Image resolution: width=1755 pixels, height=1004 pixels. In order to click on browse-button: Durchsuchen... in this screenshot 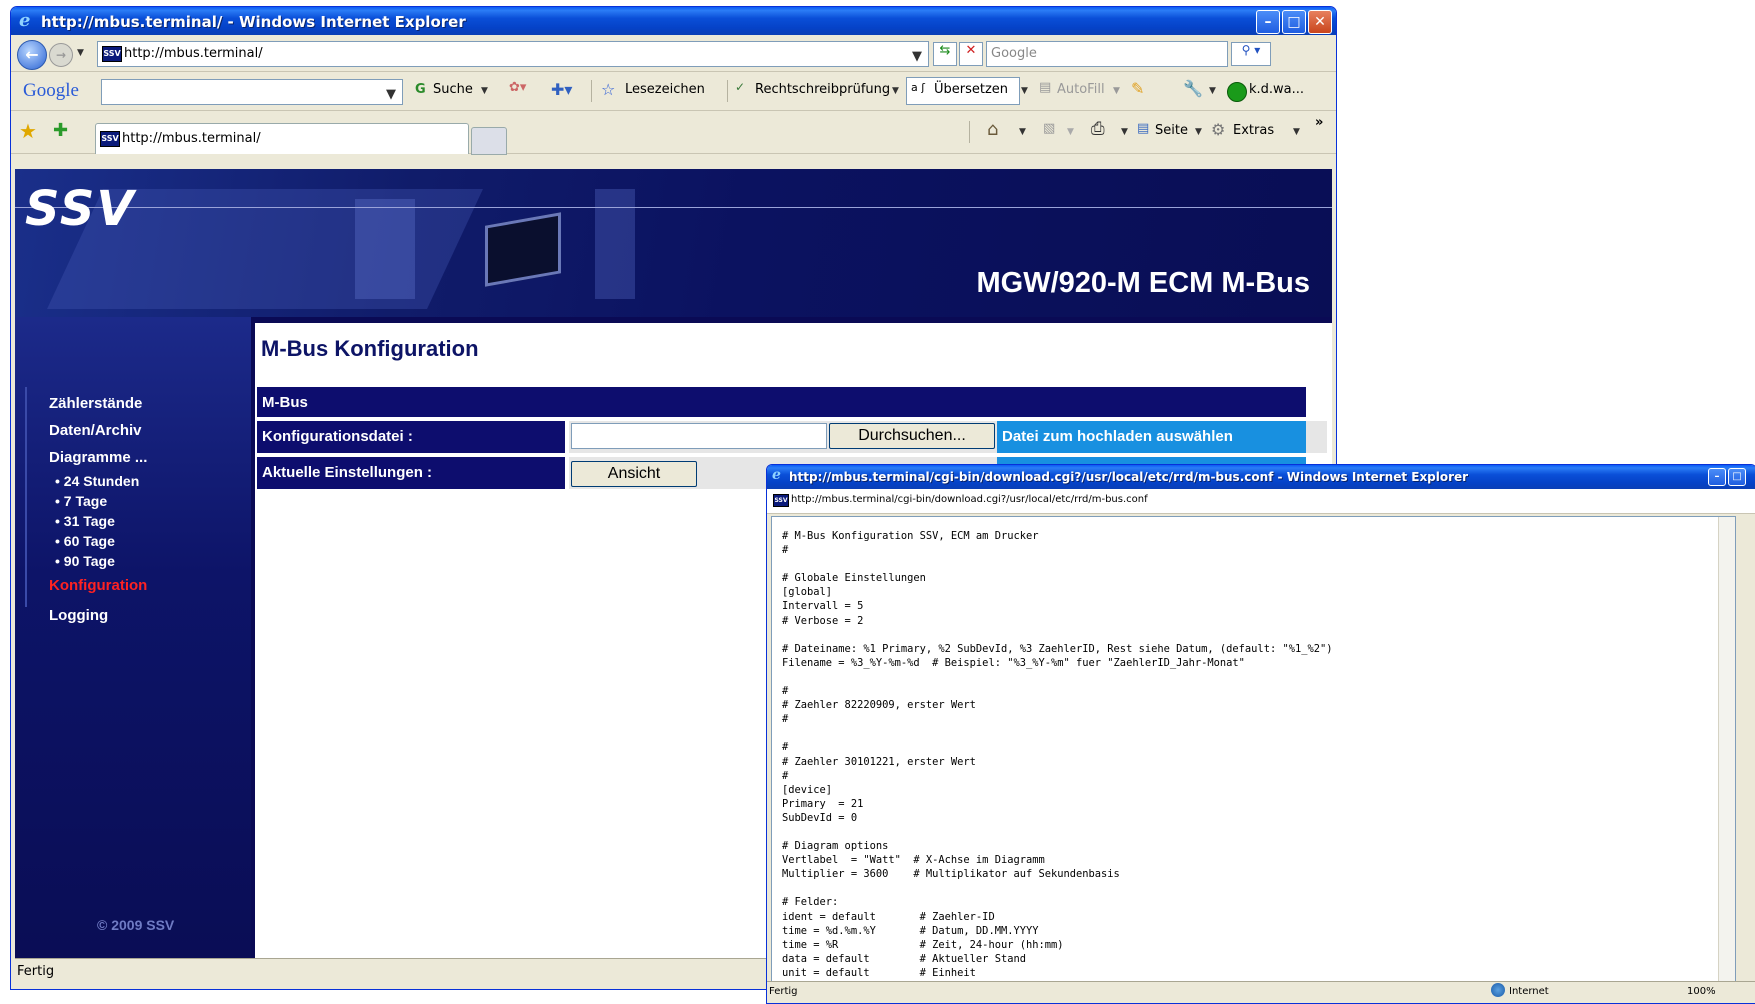, I will do `click(912, 436)`.